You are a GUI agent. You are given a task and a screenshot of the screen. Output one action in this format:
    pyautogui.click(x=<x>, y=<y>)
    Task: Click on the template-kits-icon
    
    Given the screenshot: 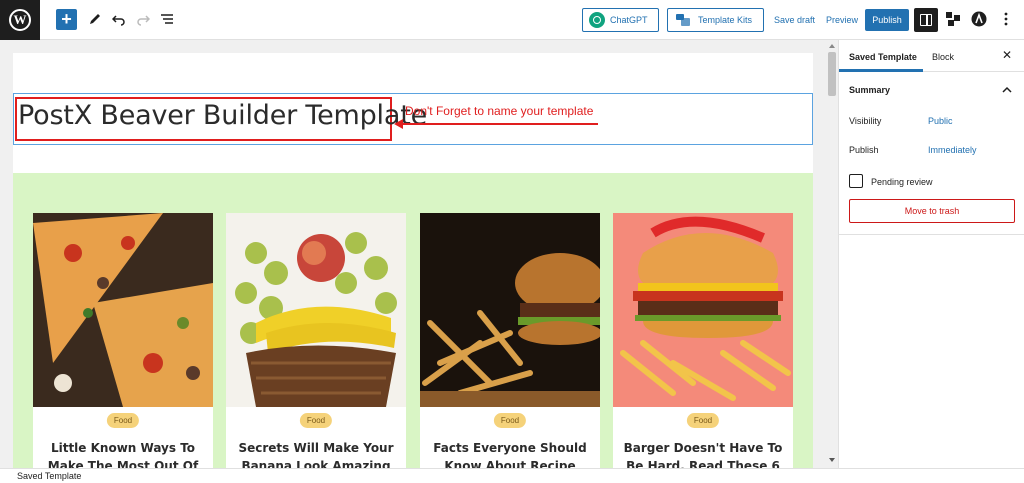 What is the action you would take?
    pyautogui.click(x=683, y=20)
    